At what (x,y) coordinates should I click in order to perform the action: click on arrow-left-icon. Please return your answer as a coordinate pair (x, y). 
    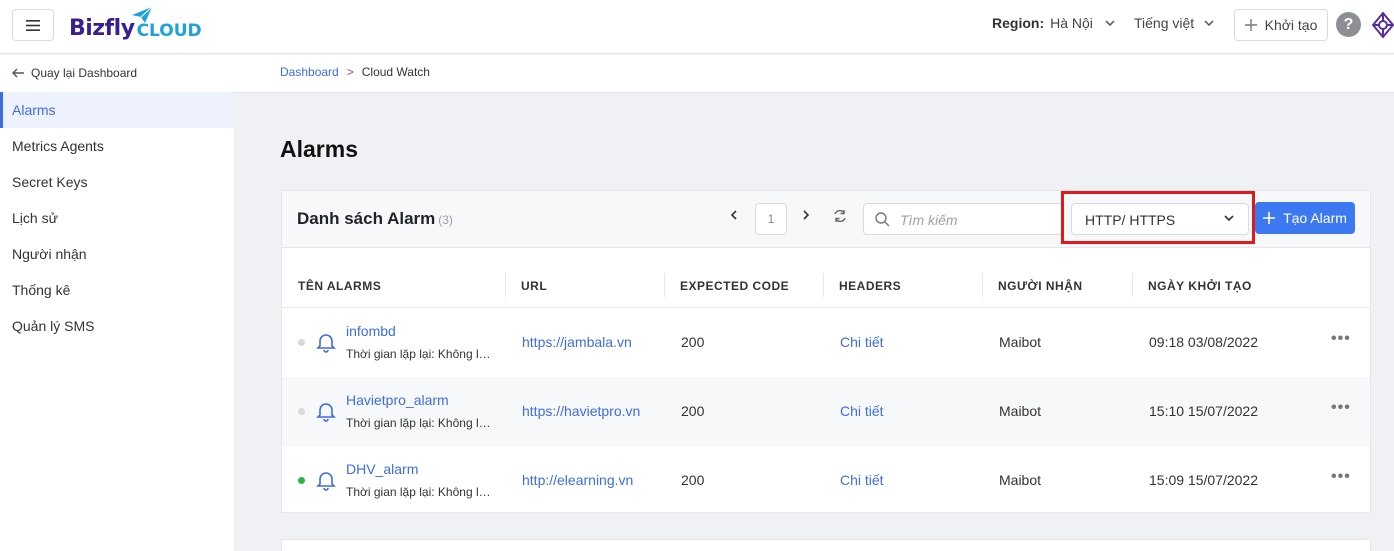
    Looking at the image, I should click on (18, 73).